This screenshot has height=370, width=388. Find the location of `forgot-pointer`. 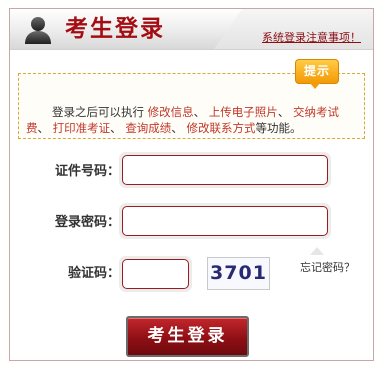

forgot-pointer is located at coordinates (317, 251).